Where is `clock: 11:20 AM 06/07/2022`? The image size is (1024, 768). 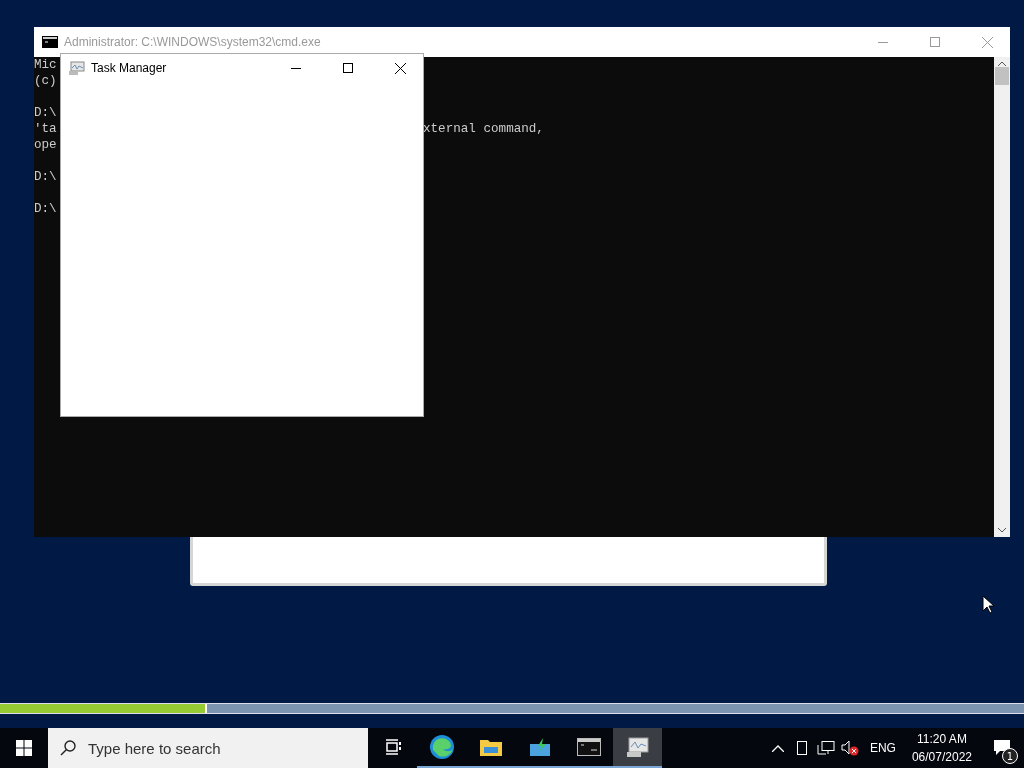 clock: 11:20 AM 06/07/2022 is located at coordinates (941, 748).